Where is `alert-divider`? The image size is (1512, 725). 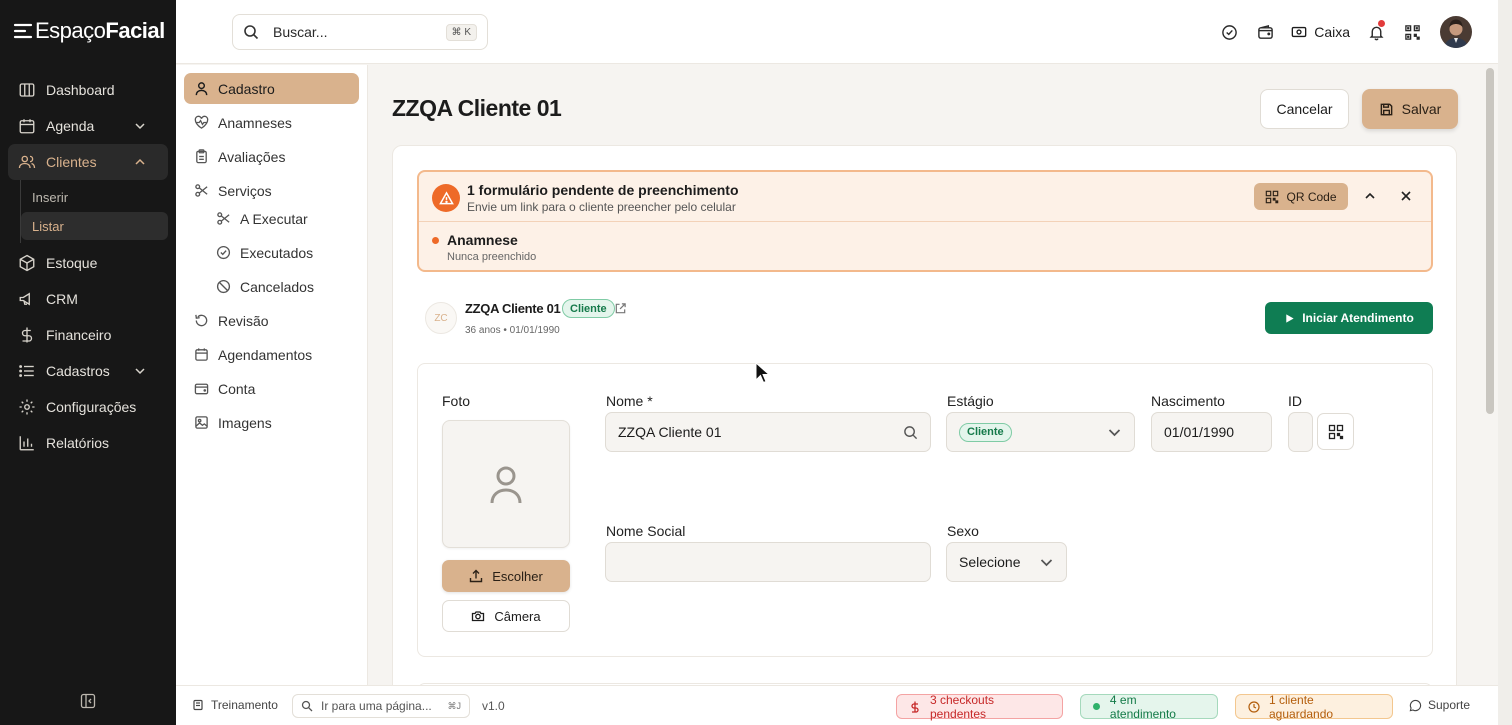 alert-divider is located at coordinates (925, 221).